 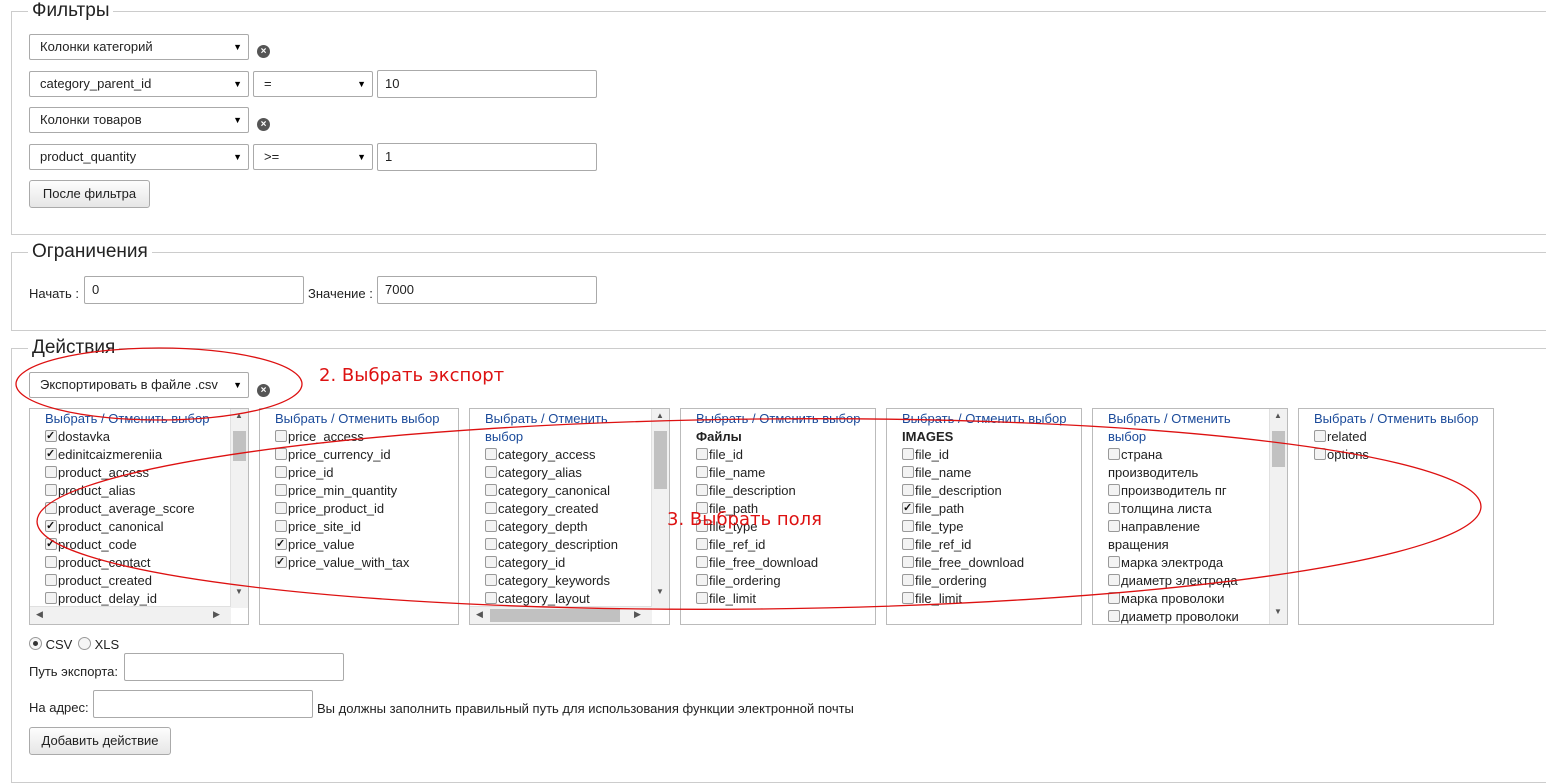 I want to click on field-checkbox-row: толщина листа, so click(x=1173, y=509).